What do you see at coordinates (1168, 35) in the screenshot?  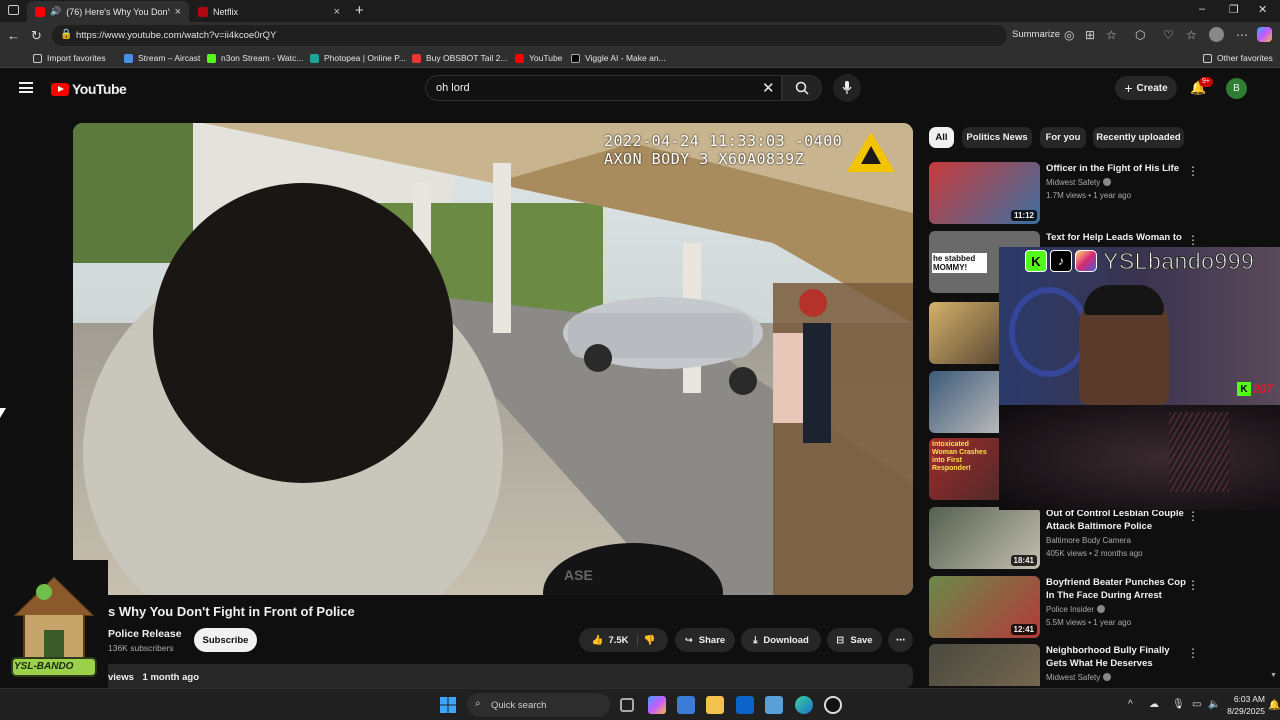 I see `browser-essentials-icon: ♡` at bounding box center [1168, 35].